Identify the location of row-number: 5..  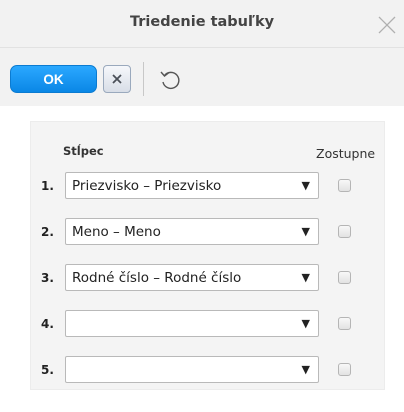
(47, 370).